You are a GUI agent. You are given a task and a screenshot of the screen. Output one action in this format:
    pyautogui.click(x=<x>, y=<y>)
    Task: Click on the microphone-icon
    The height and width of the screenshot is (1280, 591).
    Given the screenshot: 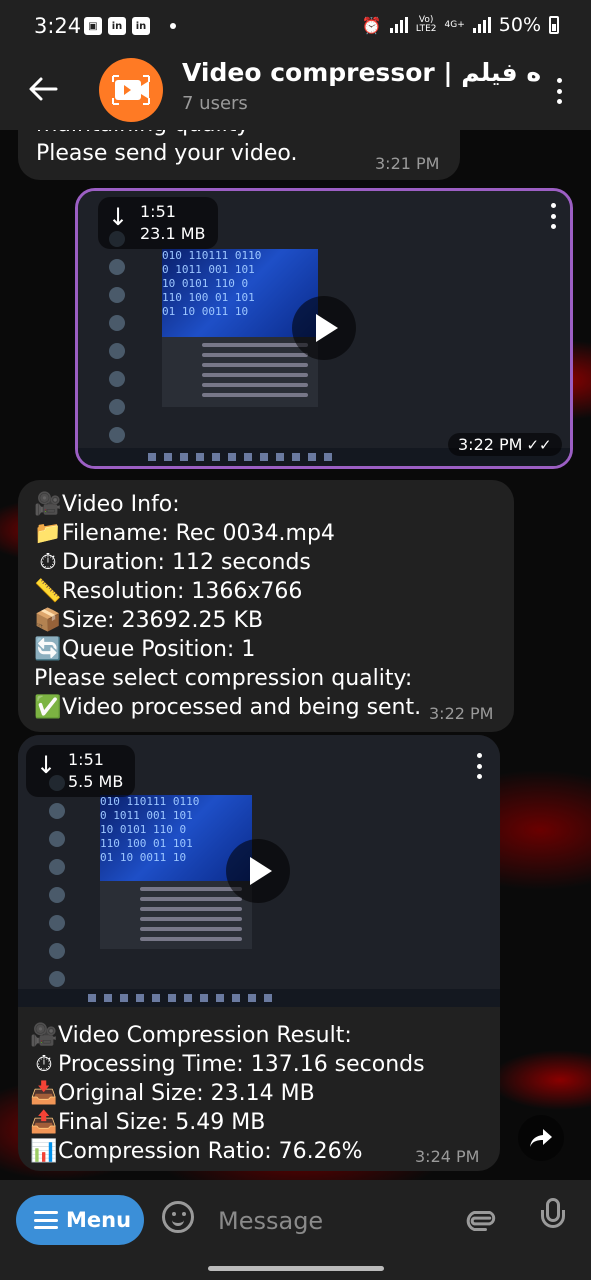 What is the action you would take?
    pyautogui.click(x=553, y=1219)
    